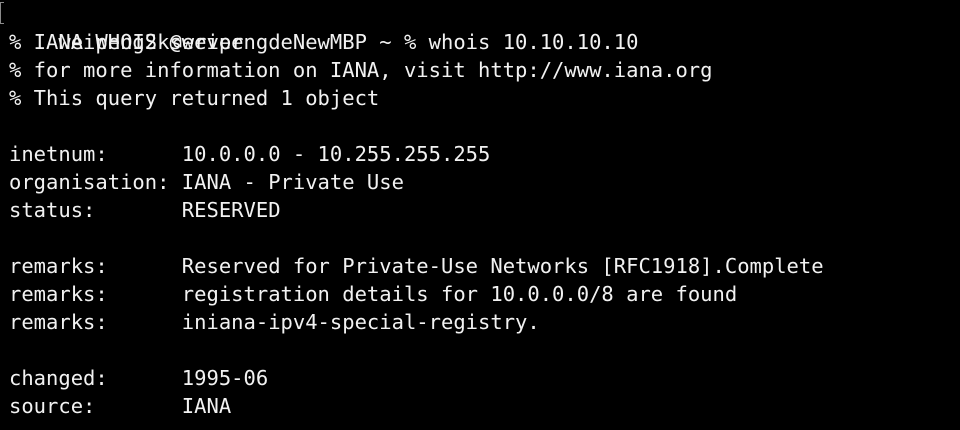 This screenshot has height=430, width=960. Describe the element at coordinates (225, 378) in the screenshot. I see `record-value: 1995-06` at that location.